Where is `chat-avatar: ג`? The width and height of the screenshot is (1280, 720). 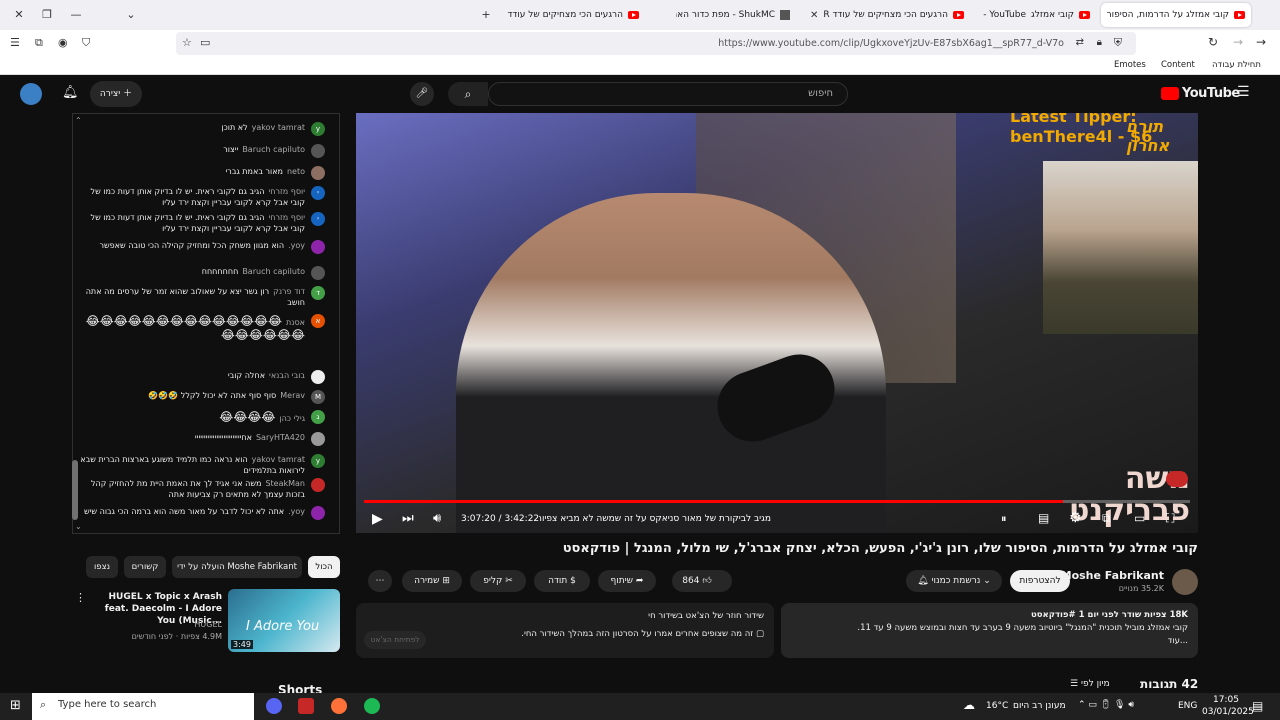 chat-avatar: ג is located at coordinates (318, 417).